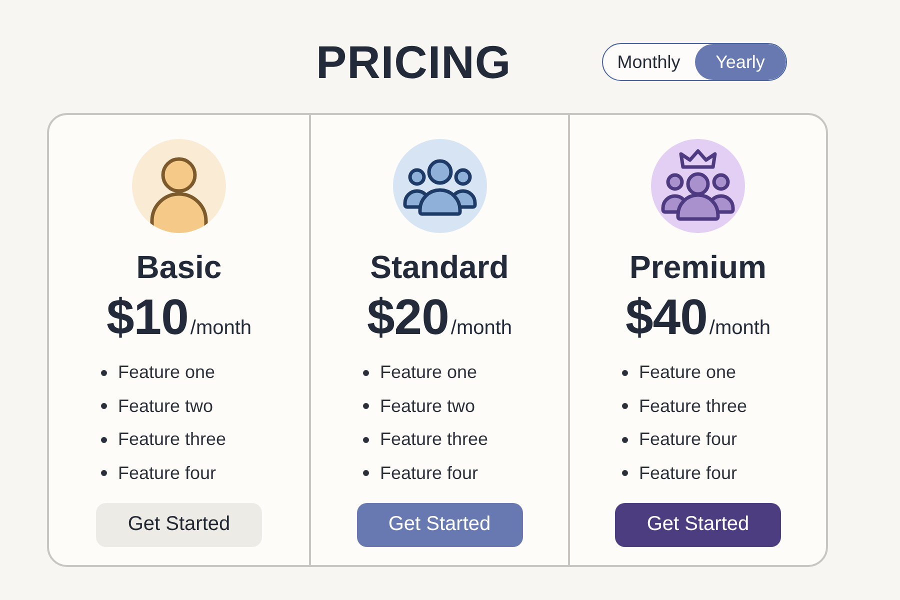  Describe the element at coordinates (698, 186) in the screenshot. I see `crowned-group-icon` at that location.